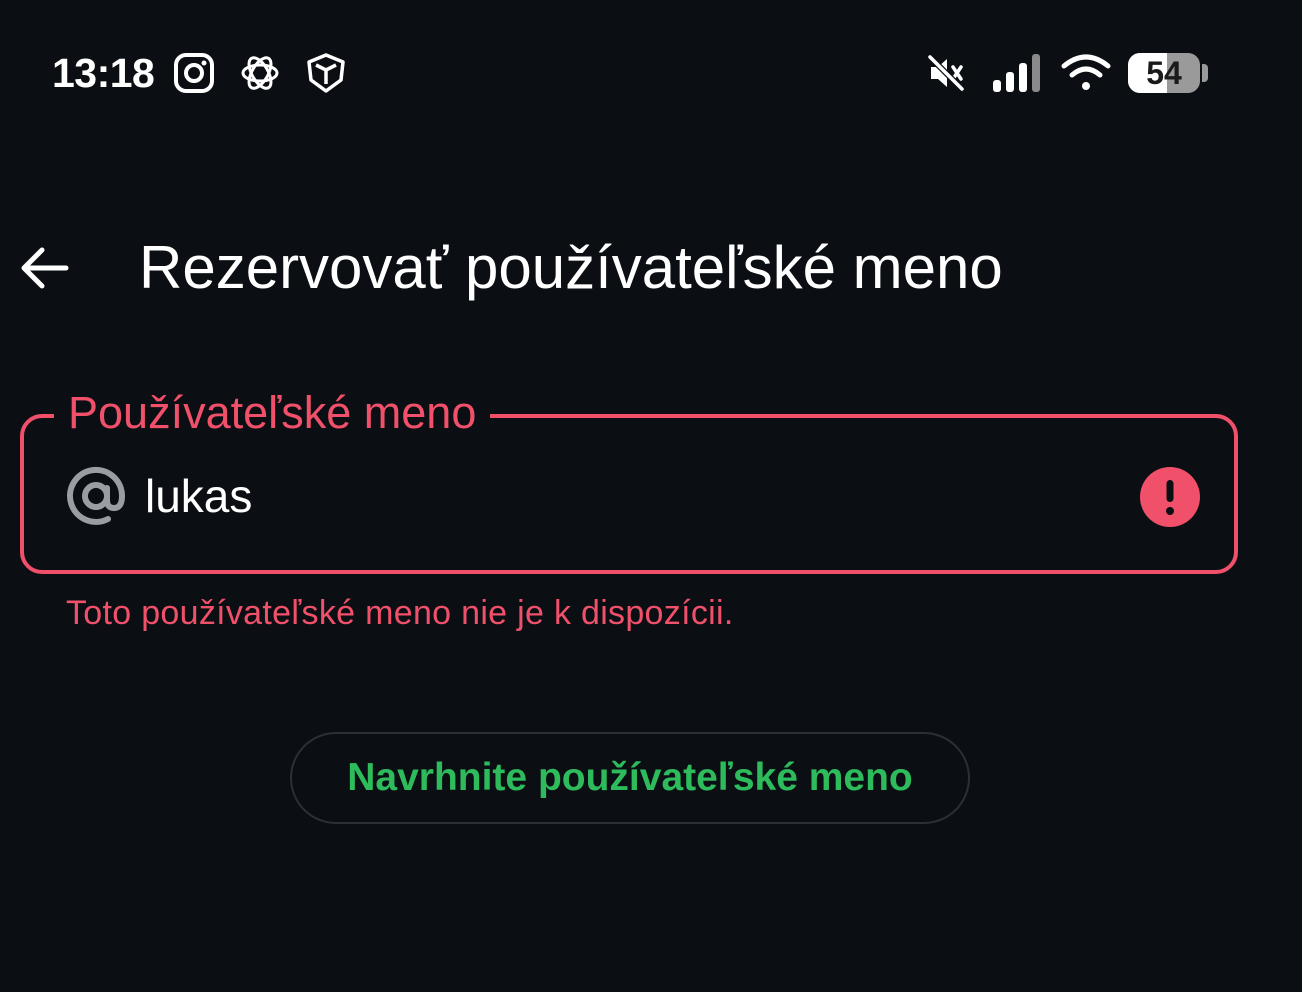 This screenshot has width=1302, height=992. I want to click on page-title: Rezervovať používateľské meno, so click(571, 267).